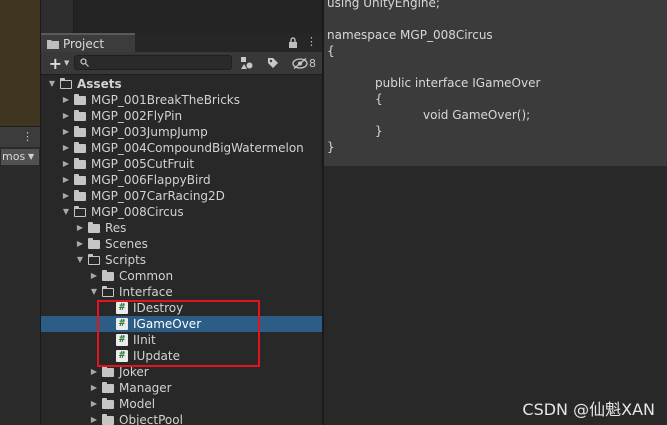 The image size is (667, 425). I want to click on highlight-annotation, so click(178, 333).